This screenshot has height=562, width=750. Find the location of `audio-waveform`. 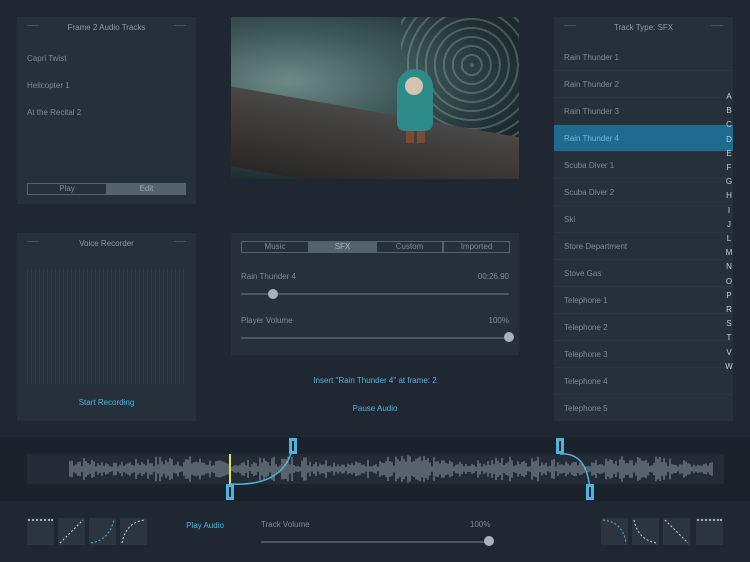

audio-waveform is located at coordinates (391, 469).